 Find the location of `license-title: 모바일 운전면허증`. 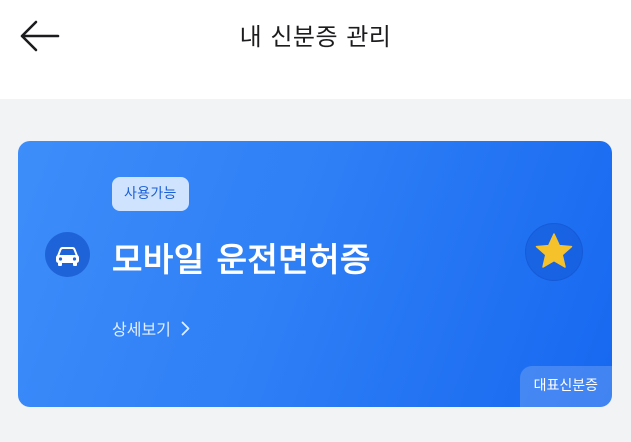

license-title: 모바일 운전면허증 is located at coordinates (241, 259).